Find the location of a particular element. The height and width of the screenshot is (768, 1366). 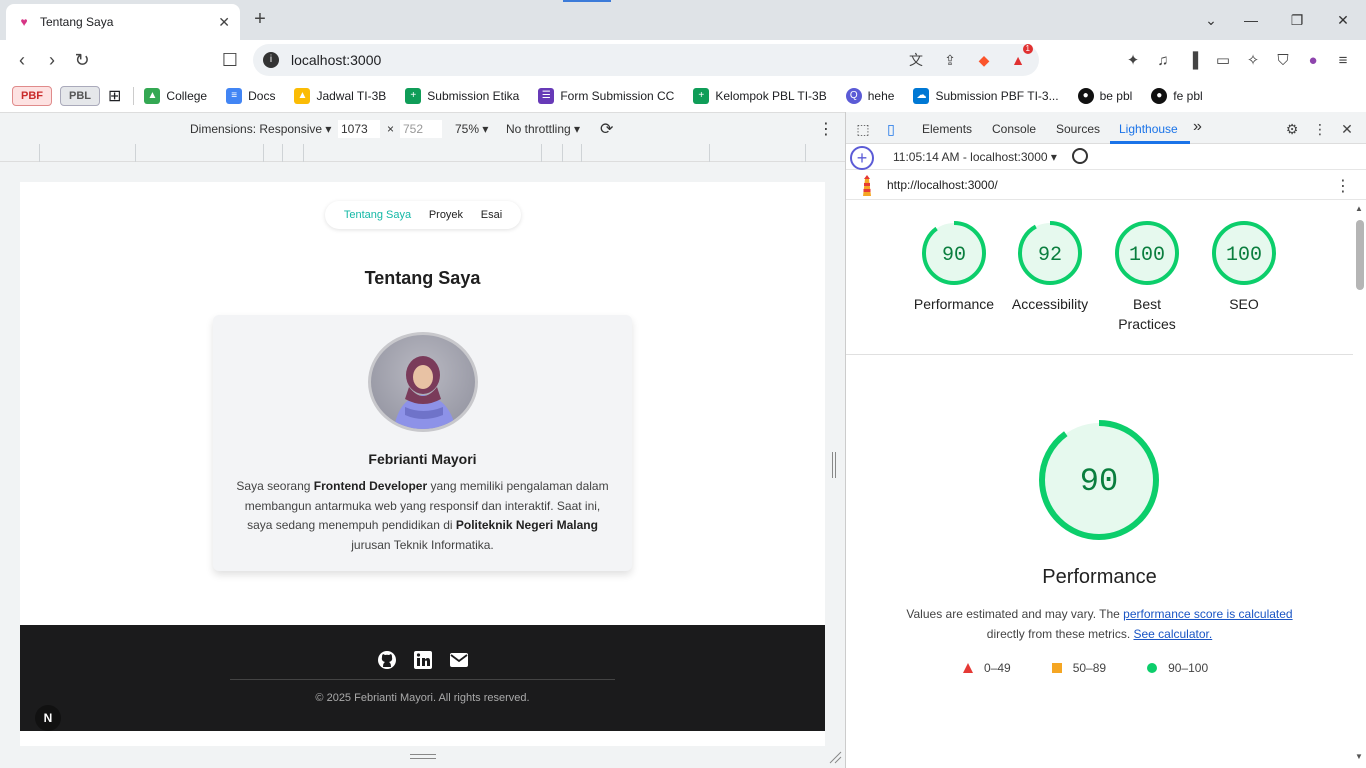

extensions-icon: ✦ is located at coordinates (1133, 61).